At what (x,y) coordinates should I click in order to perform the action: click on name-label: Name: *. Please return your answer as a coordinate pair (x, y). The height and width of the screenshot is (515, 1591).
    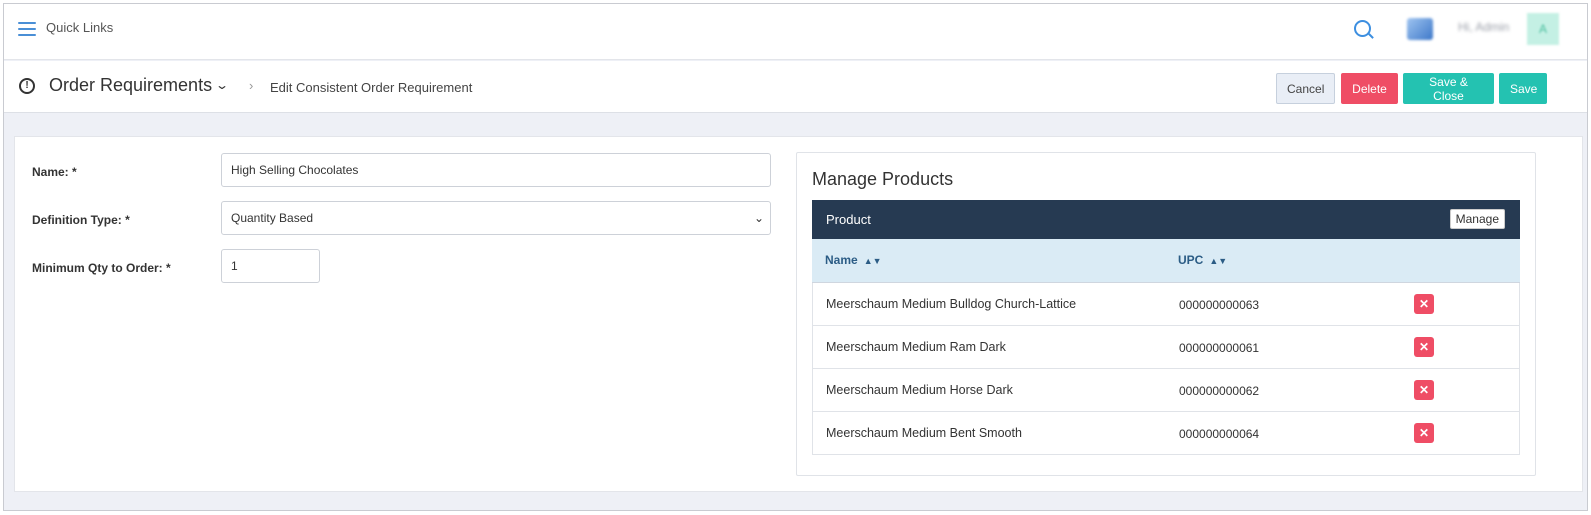
    Looking at the image, I should click on (54, 172).